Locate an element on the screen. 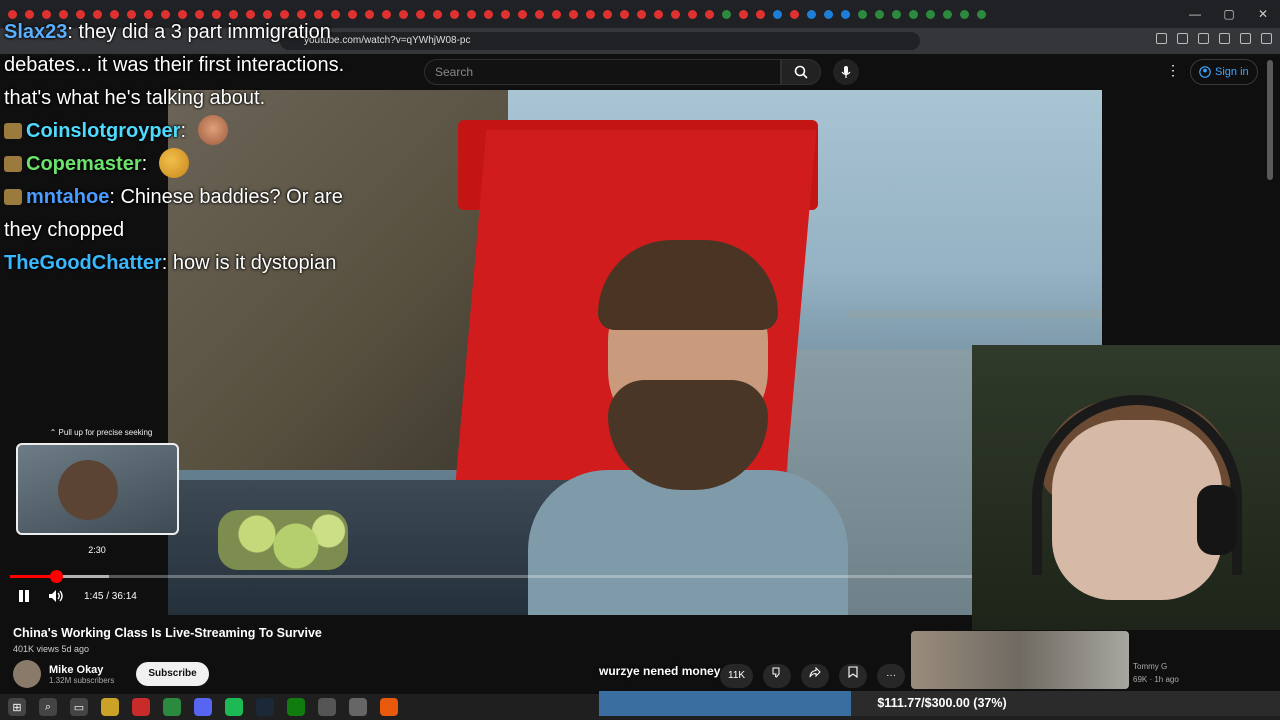 Image resolution: width=1280 pixels, height=720 pixels. xbox-icon is located at coordinates (296, 707).